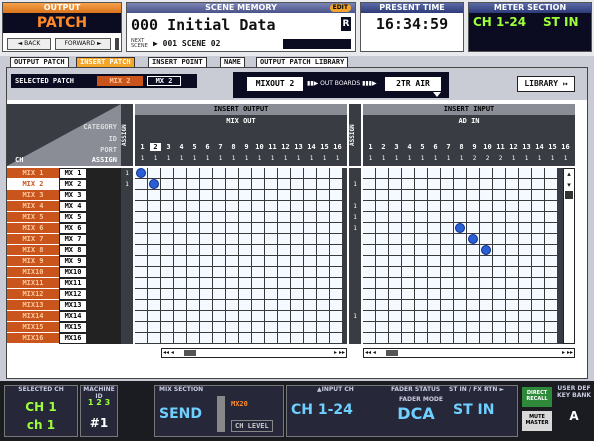 This screenshot has height=441, width=594. What do you see at coordinates (83, 44) in the screenshot?
I see `forward-button: FORWARD ►` at bounding box center [83, 44].